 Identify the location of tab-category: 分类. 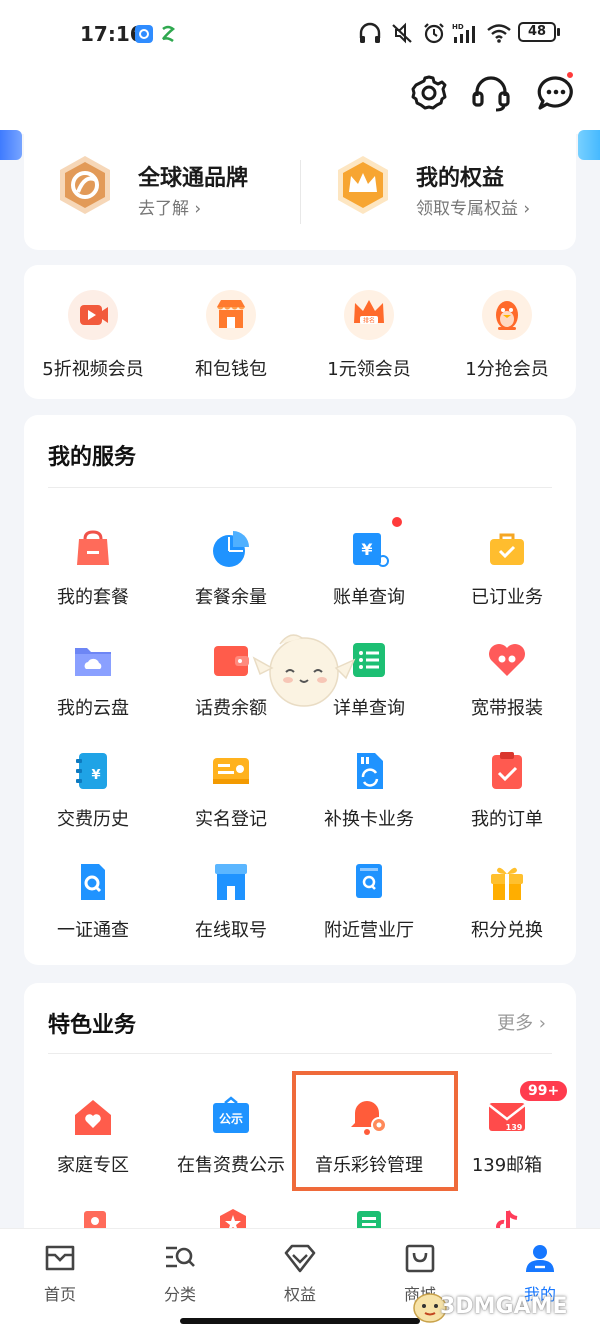
(180, 1273).